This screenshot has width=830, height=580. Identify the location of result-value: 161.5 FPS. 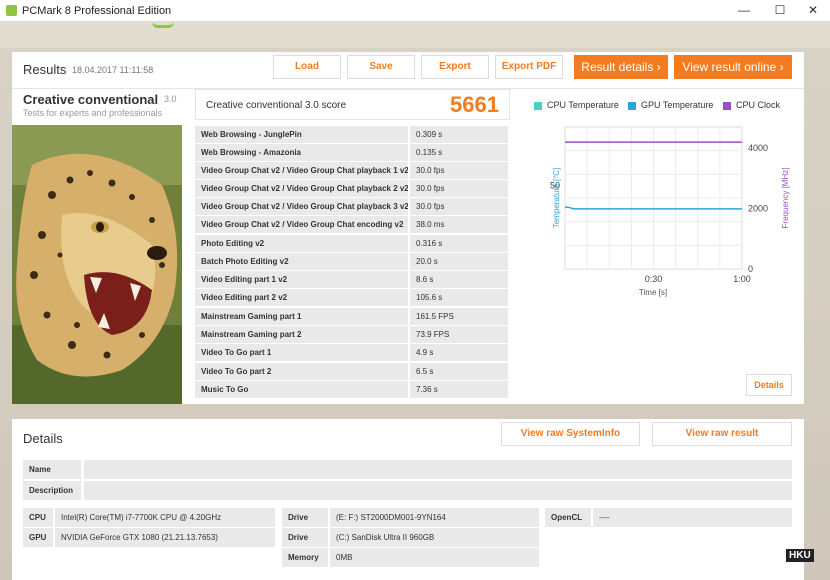
(459, 316).